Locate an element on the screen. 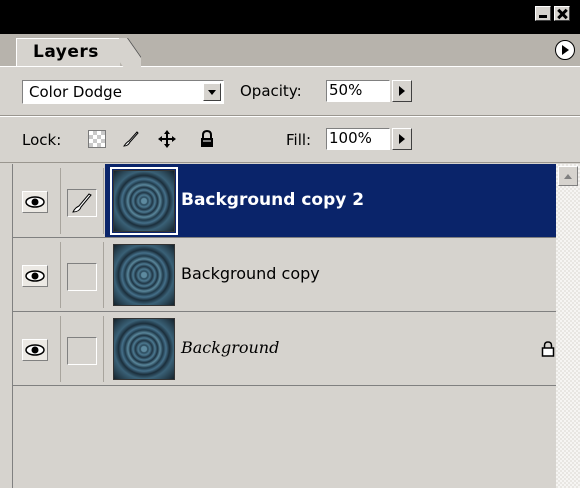  transparency-lock-icon is located at coordinates (97, 139).